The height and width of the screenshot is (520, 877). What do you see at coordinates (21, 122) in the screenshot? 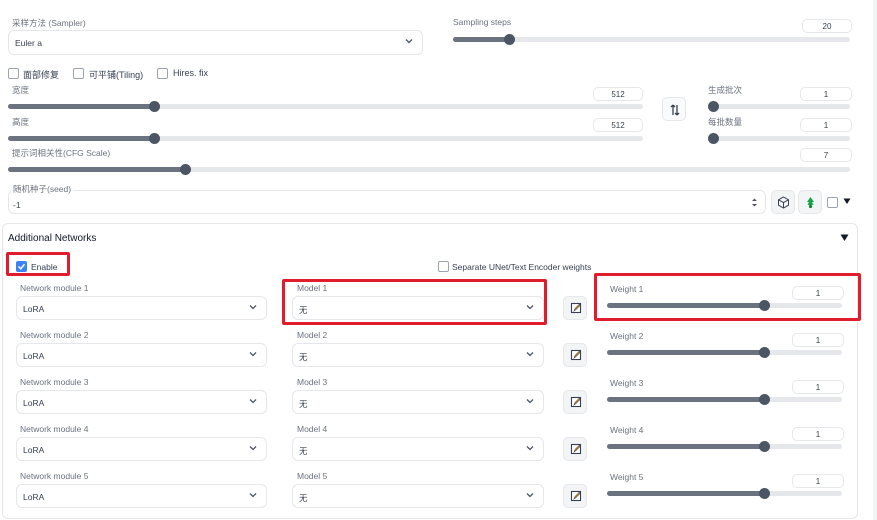
I see `height-label: 高度` at bounding box center [21, 122].